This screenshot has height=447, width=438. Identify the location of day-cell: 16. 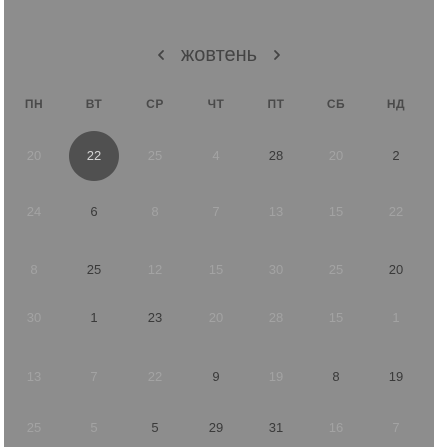
(336, 428).